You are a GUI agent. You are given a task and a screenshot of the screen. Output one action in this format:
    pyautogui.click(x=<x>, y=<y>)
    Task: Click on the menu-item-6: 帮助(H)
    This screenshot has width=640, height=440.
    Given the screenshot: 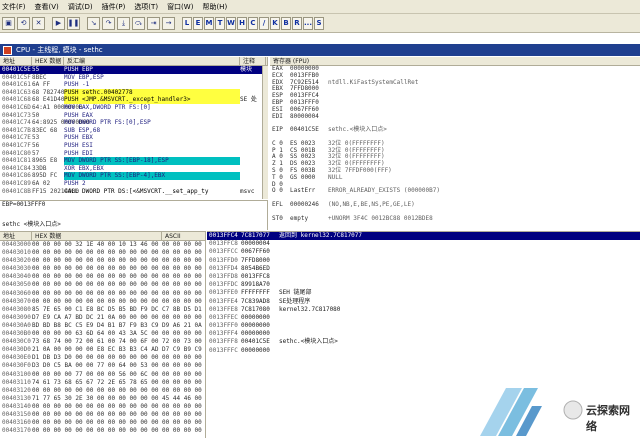 What is the action you would take?
    pyautogui.click(x=214, y=7)
    